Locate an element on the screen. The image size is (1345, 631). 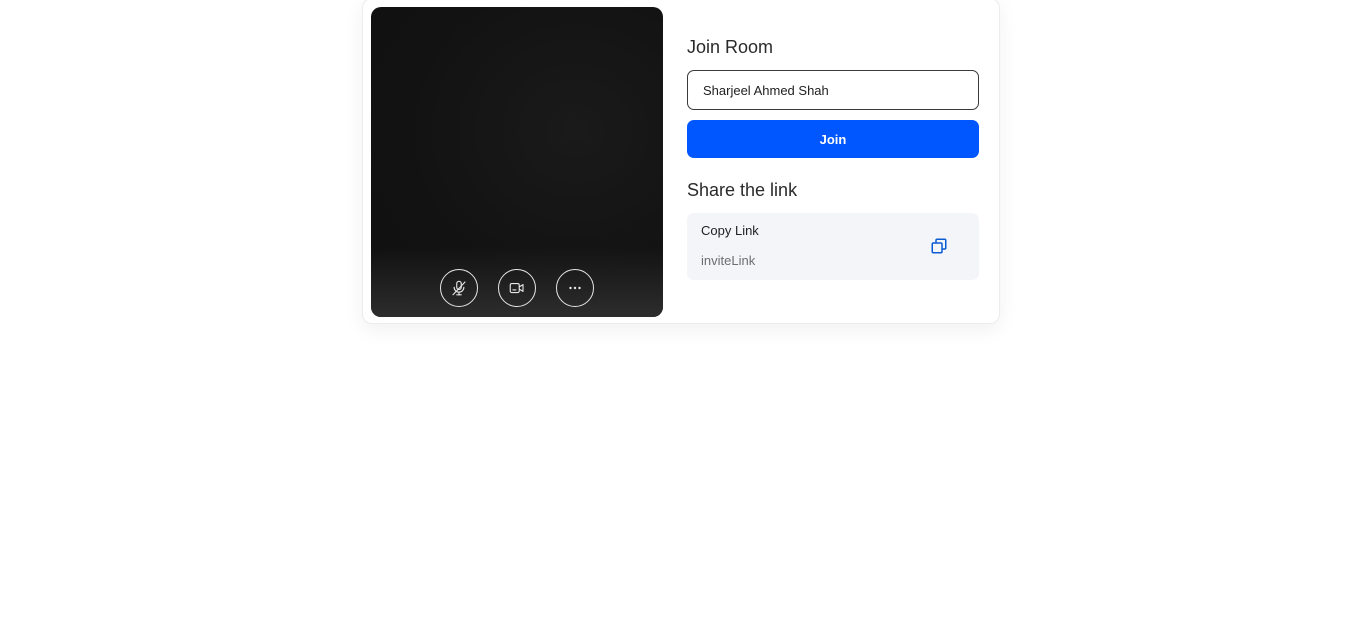
invite-link-value: inviteLink is located at coordinates (728, 260).